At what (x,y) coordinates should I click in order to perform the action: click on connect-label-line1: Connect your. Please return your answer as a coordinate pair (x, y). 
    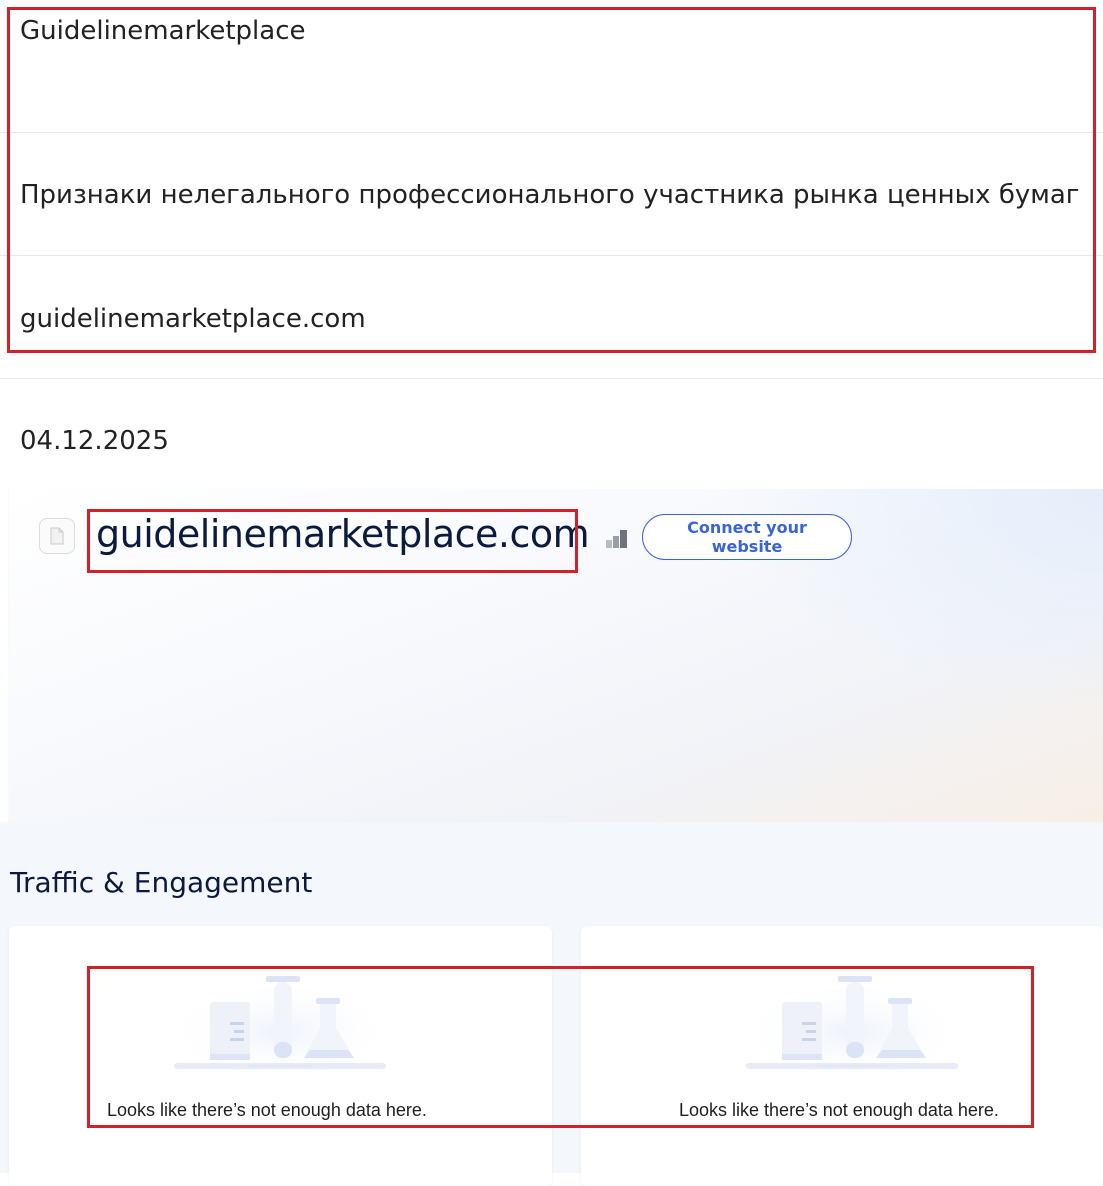
    Looking at the image, I should click on (747, 527).